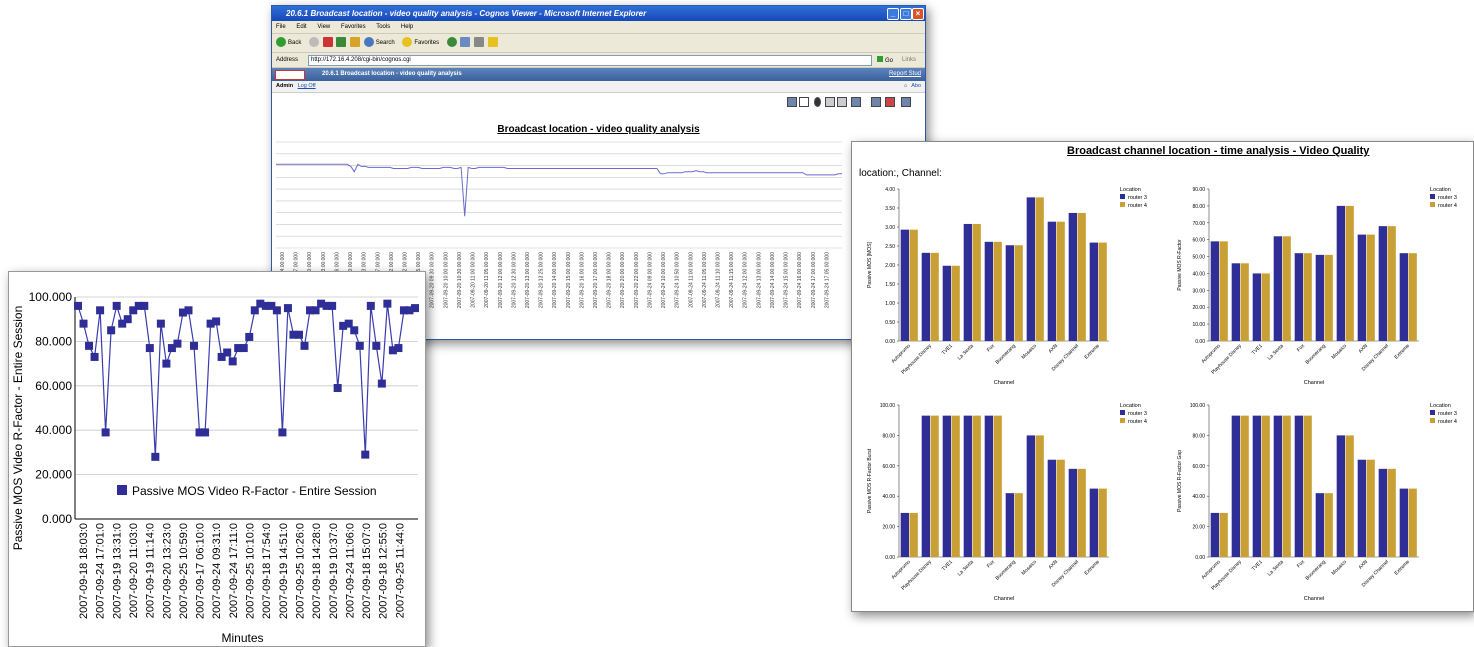 The height and width of the screenshot is (647, 1474). Describe the element at coordinates (890, 102) in the screenshot. I see `pdf-icon` at that location.